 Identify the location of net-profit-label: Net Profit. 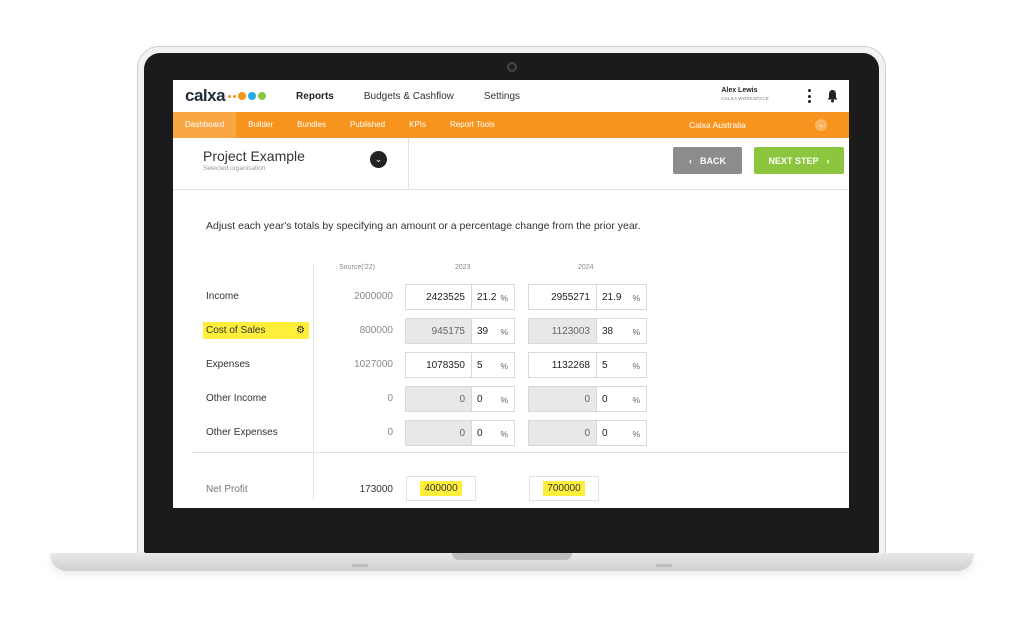
(227, 489).